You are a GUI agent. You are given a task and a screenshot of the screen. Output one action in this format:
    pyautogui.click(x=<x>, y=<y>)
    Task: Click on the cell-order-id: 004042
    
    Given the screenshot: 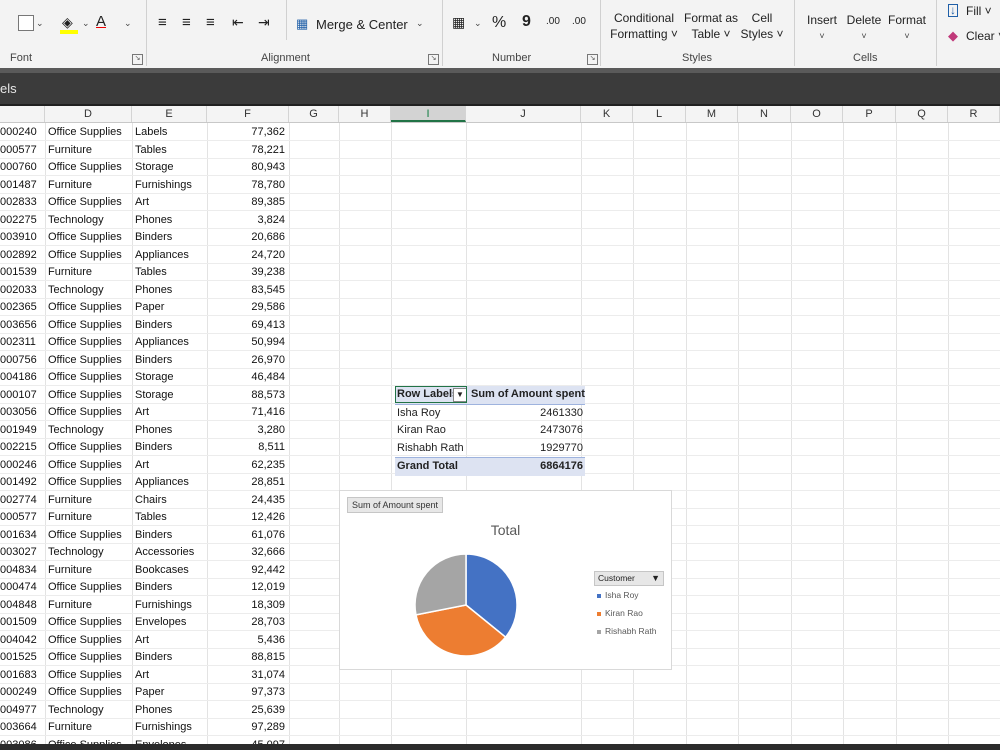 What is the action you would take?
    pyautogui.click(x=22, y=640)
    